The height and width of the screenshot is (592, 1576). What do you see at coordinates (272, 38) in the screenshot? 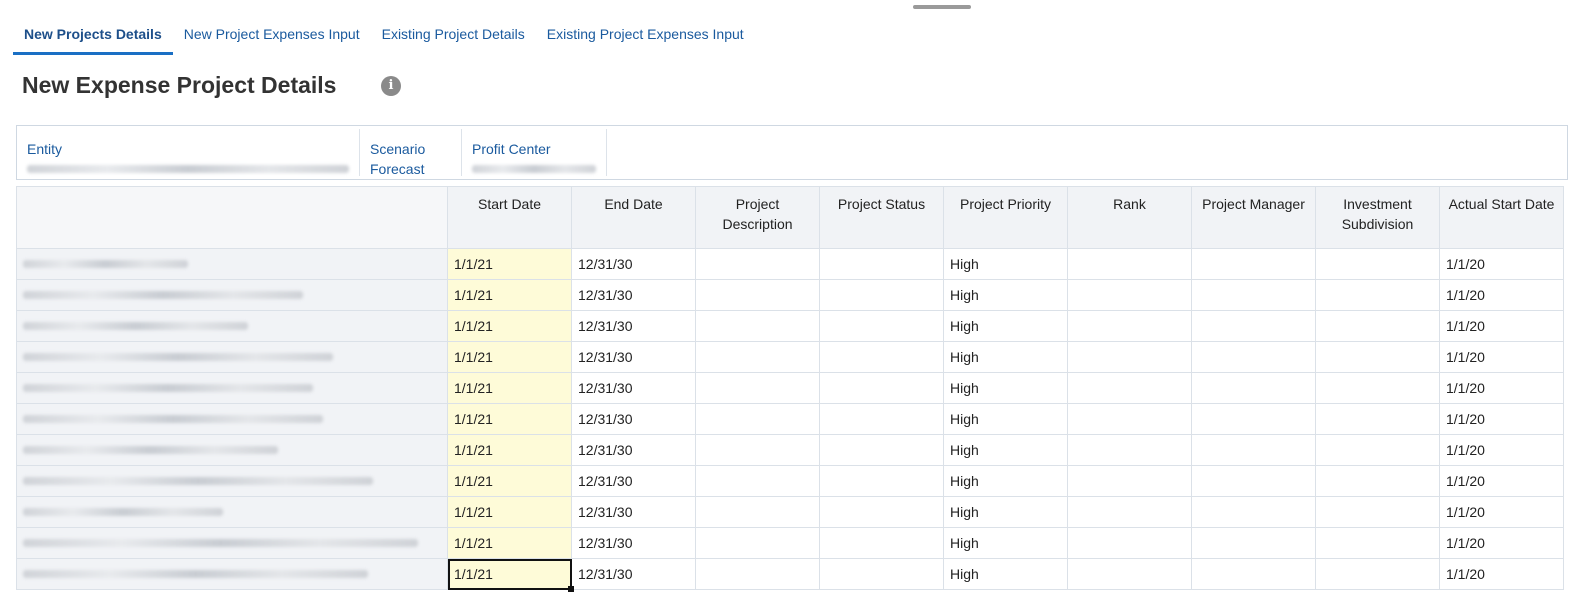
I see `tab-new-project-expenses-input: New Project Expenses Input` at bounding box center [272, 38].